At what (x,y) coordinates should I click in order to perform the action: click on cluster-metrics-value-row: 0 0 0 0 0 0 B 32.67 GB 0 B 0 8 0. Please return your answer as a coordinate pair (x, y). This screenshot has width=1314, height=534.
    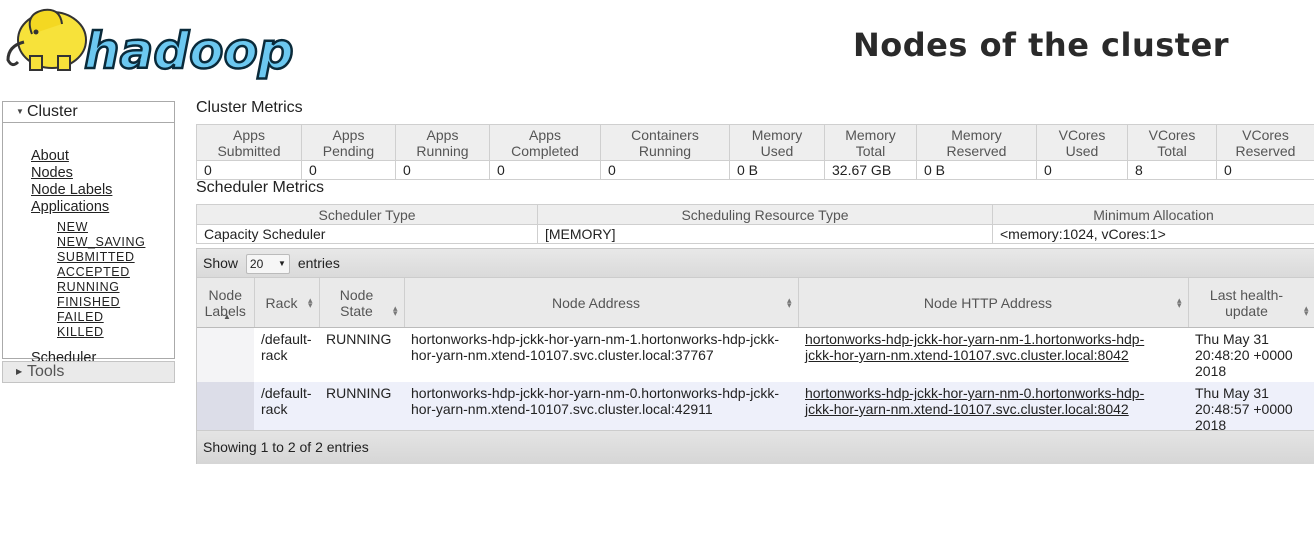
    Looking at the image, I should click on (755, 170).